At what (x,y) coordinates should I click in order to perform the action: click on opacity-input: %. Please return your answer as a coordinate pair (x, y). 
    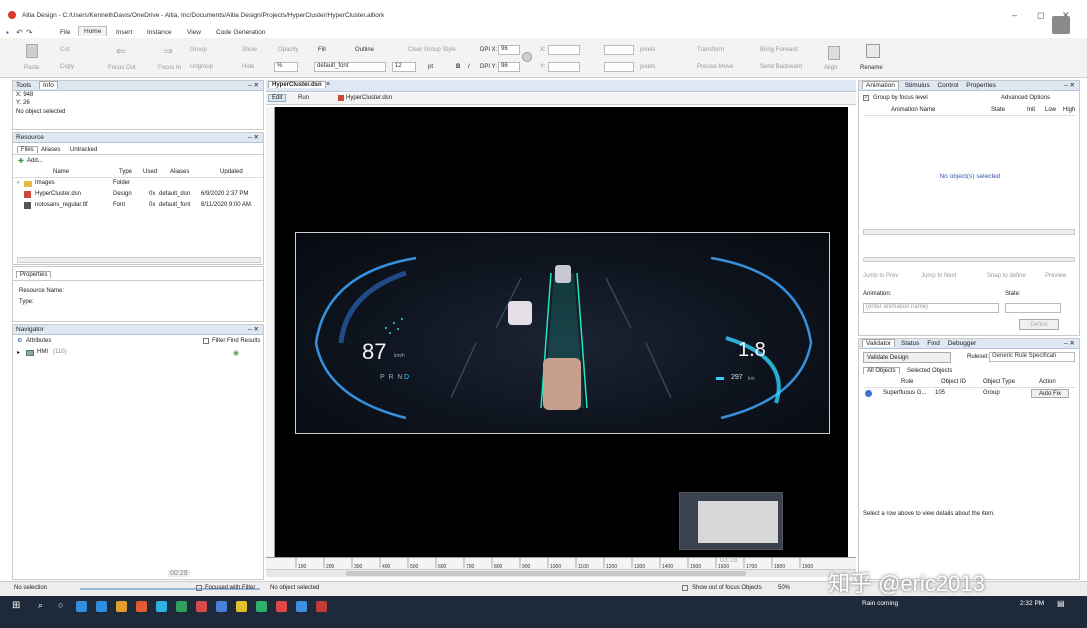
    Looking at the image, I should click on (286, 67).